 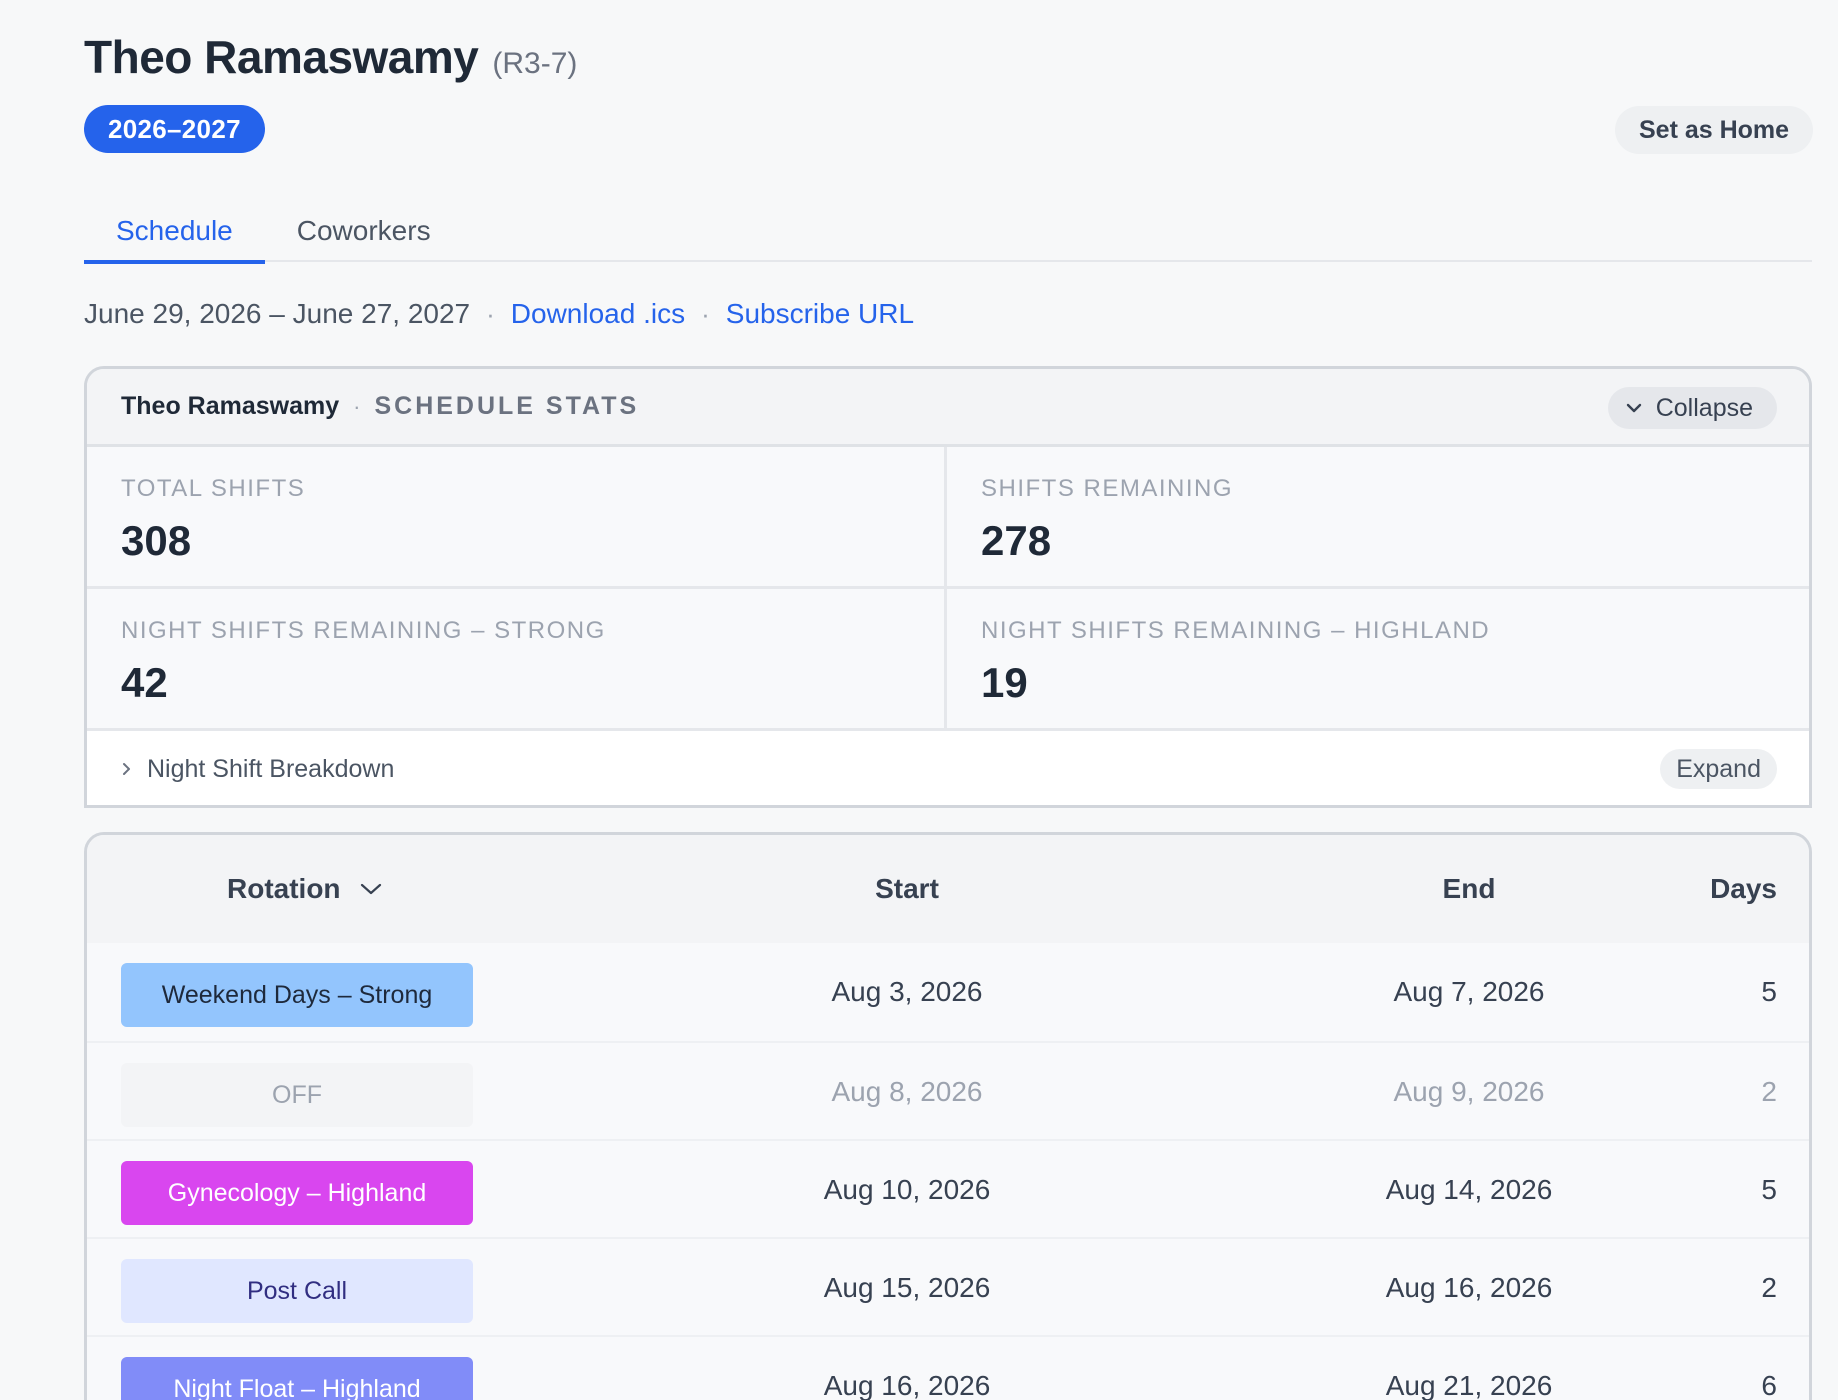 What do you see at coordinates (1004, 682) in the screenshot?
I see `stat-value: 19` at bounding box center [1004, 682].